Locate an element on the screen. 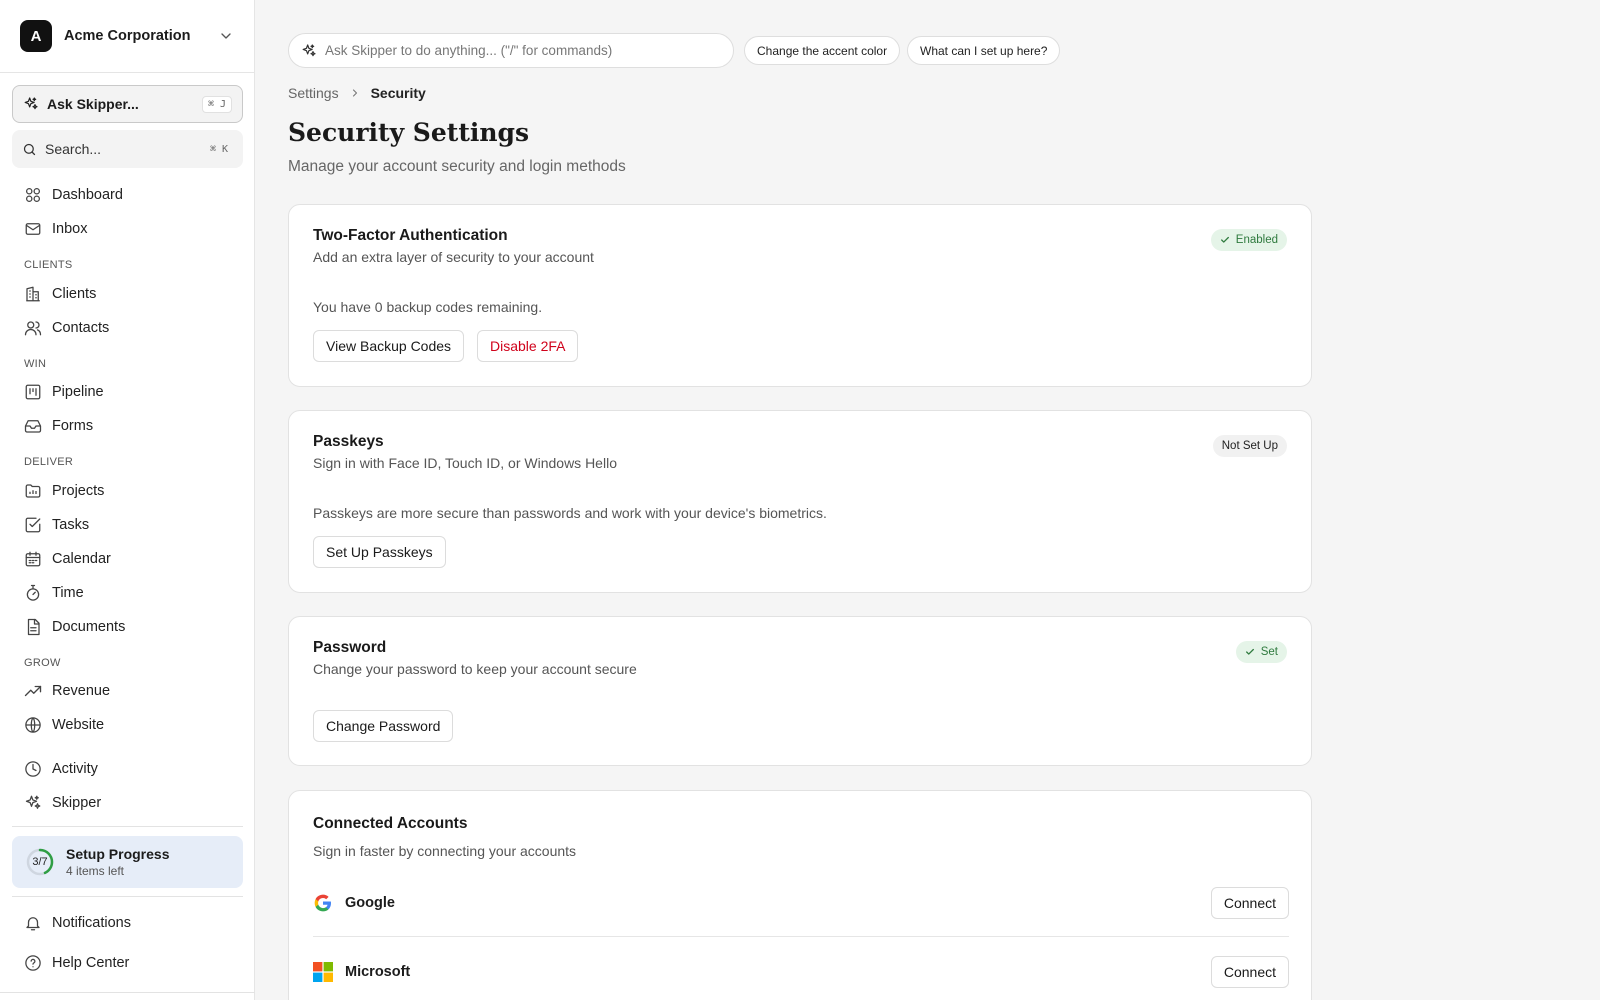  disable-2fa-button: Disable 2FA is located at coordinates (528, 346).